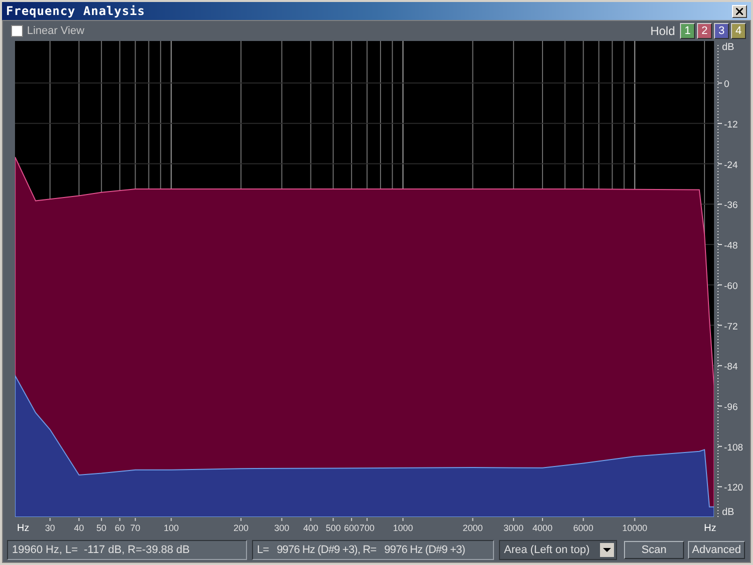  What do you see at coordinates (731, 286) in the screenshot?
I see `axis-tick-label: -60` at bounding box center [731, 286].